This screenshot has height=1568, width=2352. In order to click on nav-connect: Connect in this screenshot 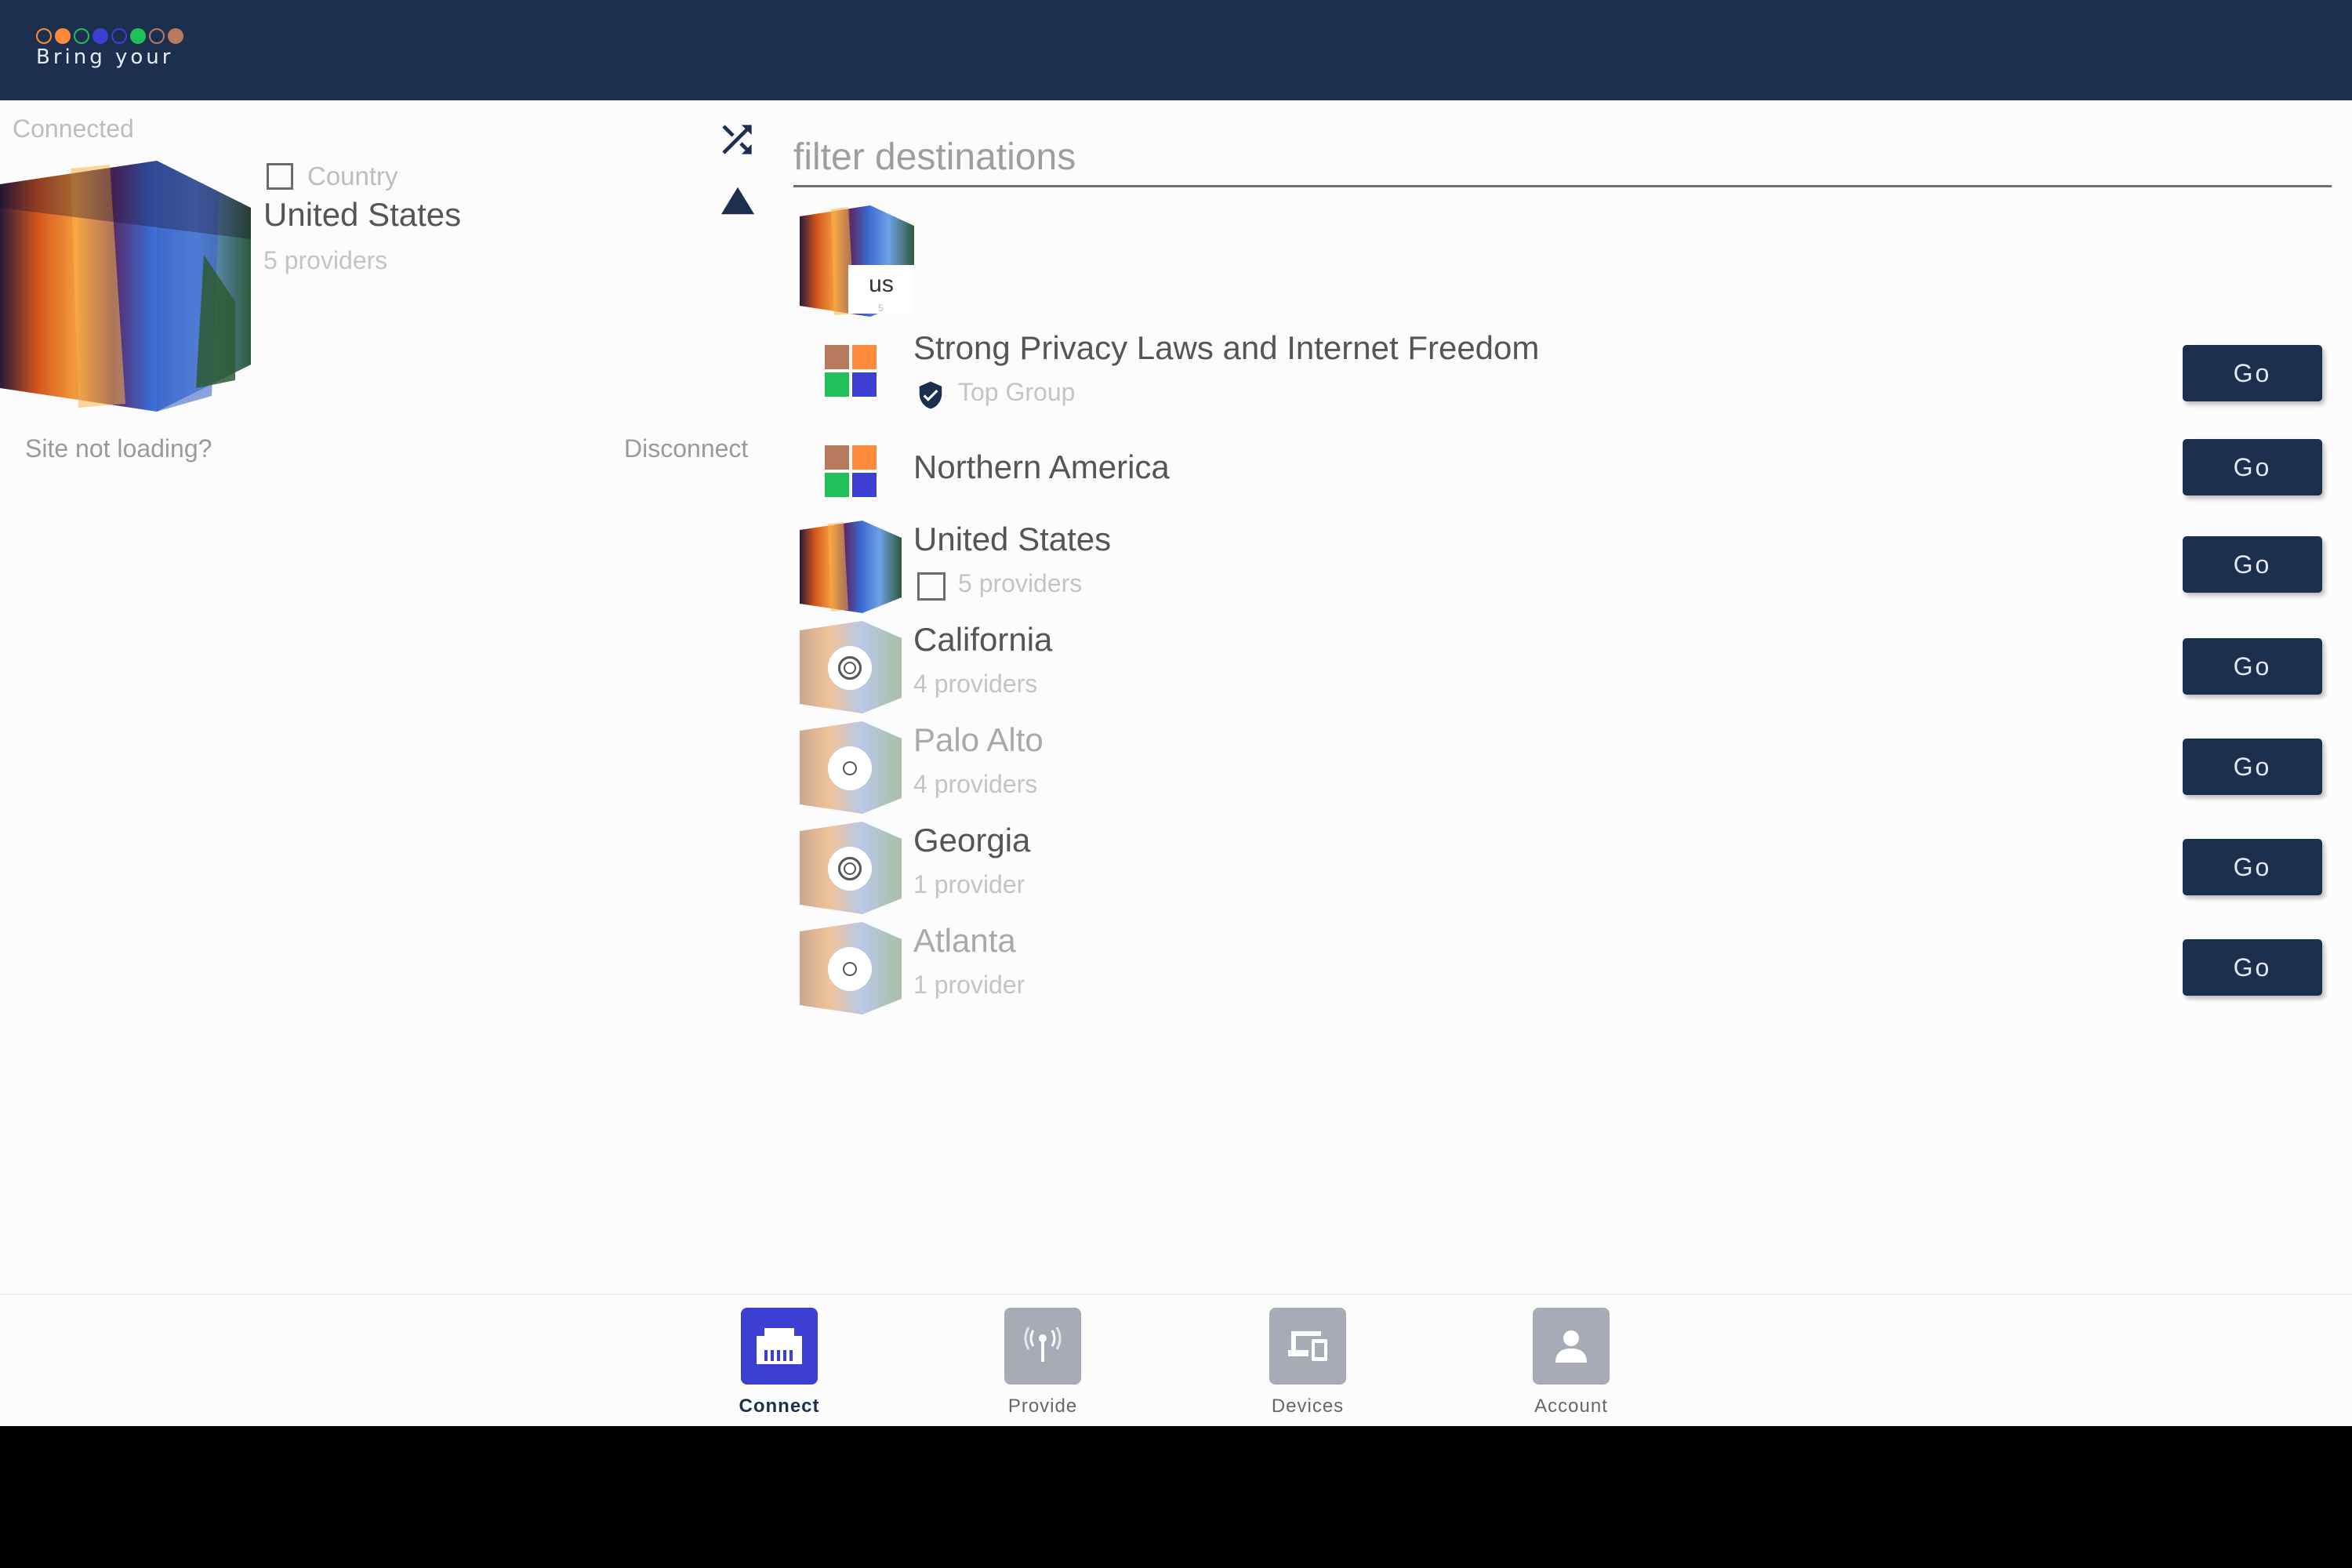, I will do `click(779, 1362)`.